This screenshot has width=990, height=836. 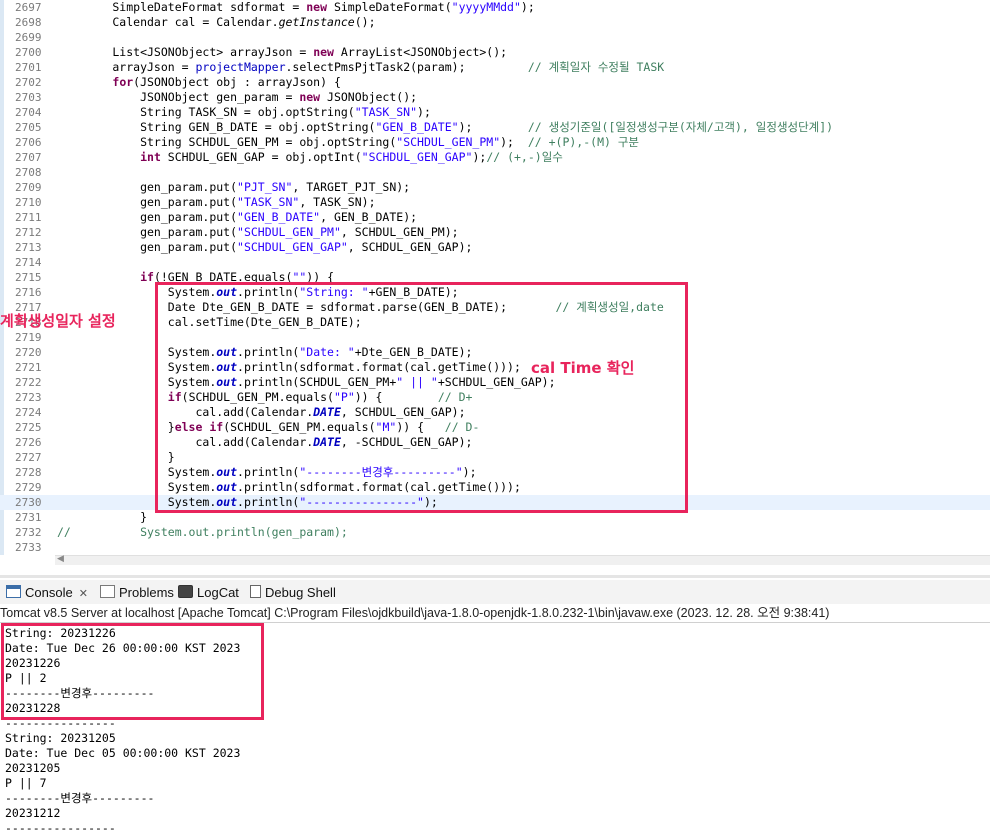 I want to click on tab-label: LogCat, so click(x=218, y=592).